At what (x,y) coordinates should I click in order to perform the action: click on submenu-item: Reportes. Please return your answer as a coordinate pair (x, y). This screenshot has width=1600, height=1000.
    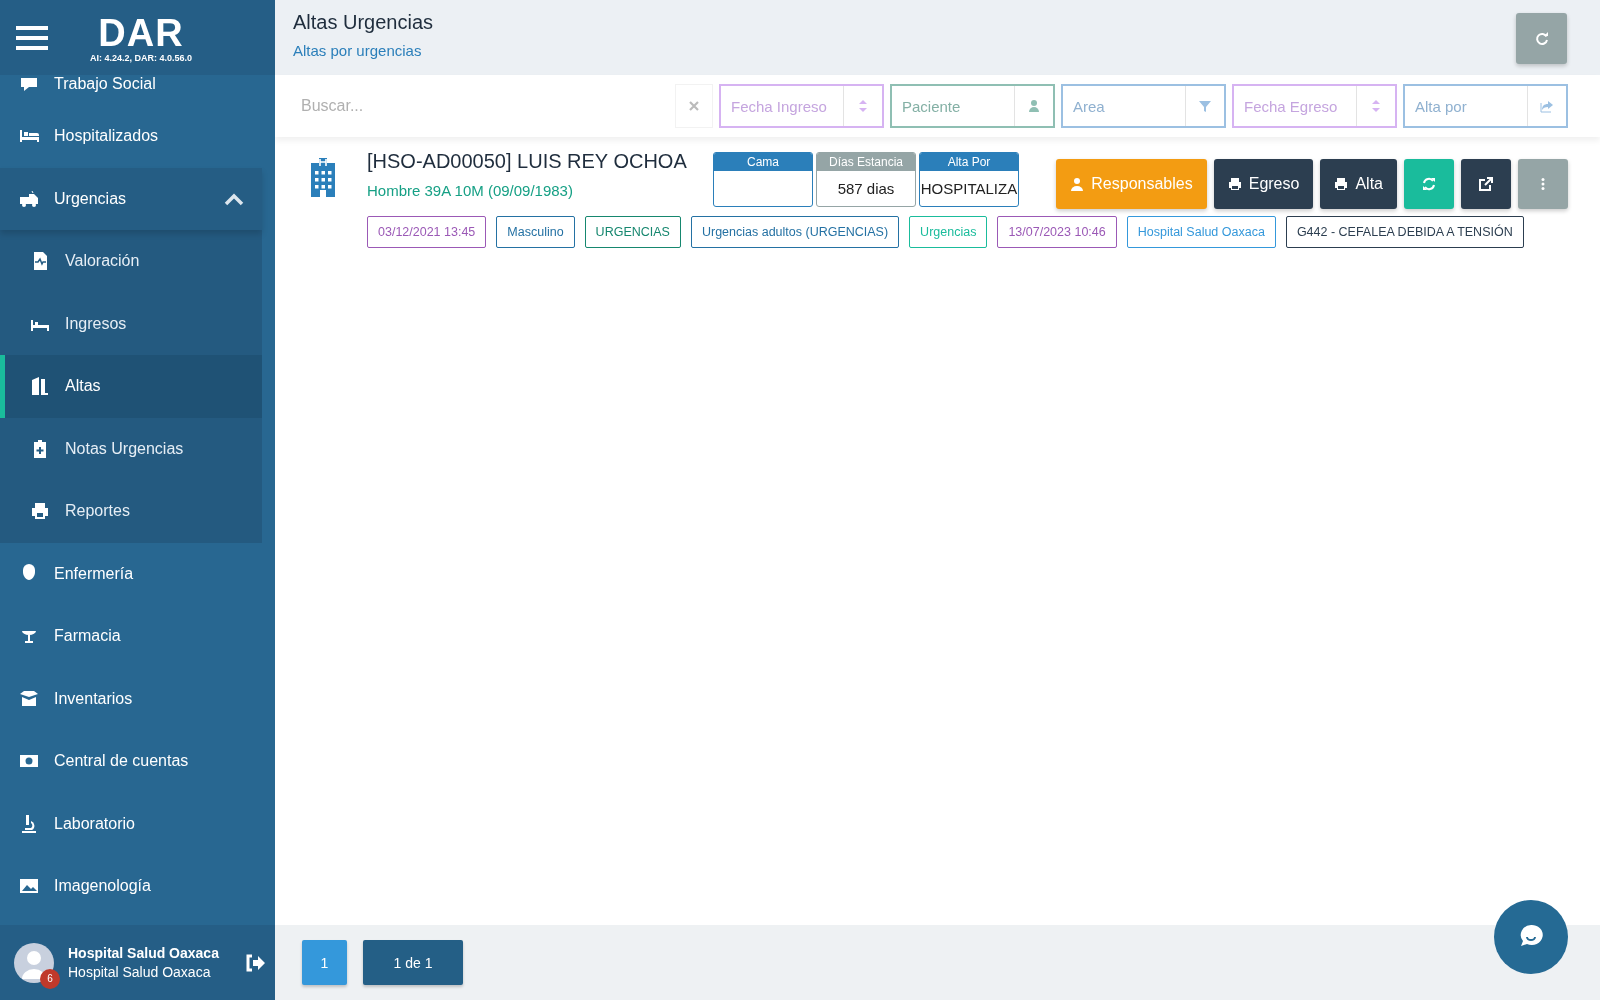
    Looking at the image, I should click on (131, 511).